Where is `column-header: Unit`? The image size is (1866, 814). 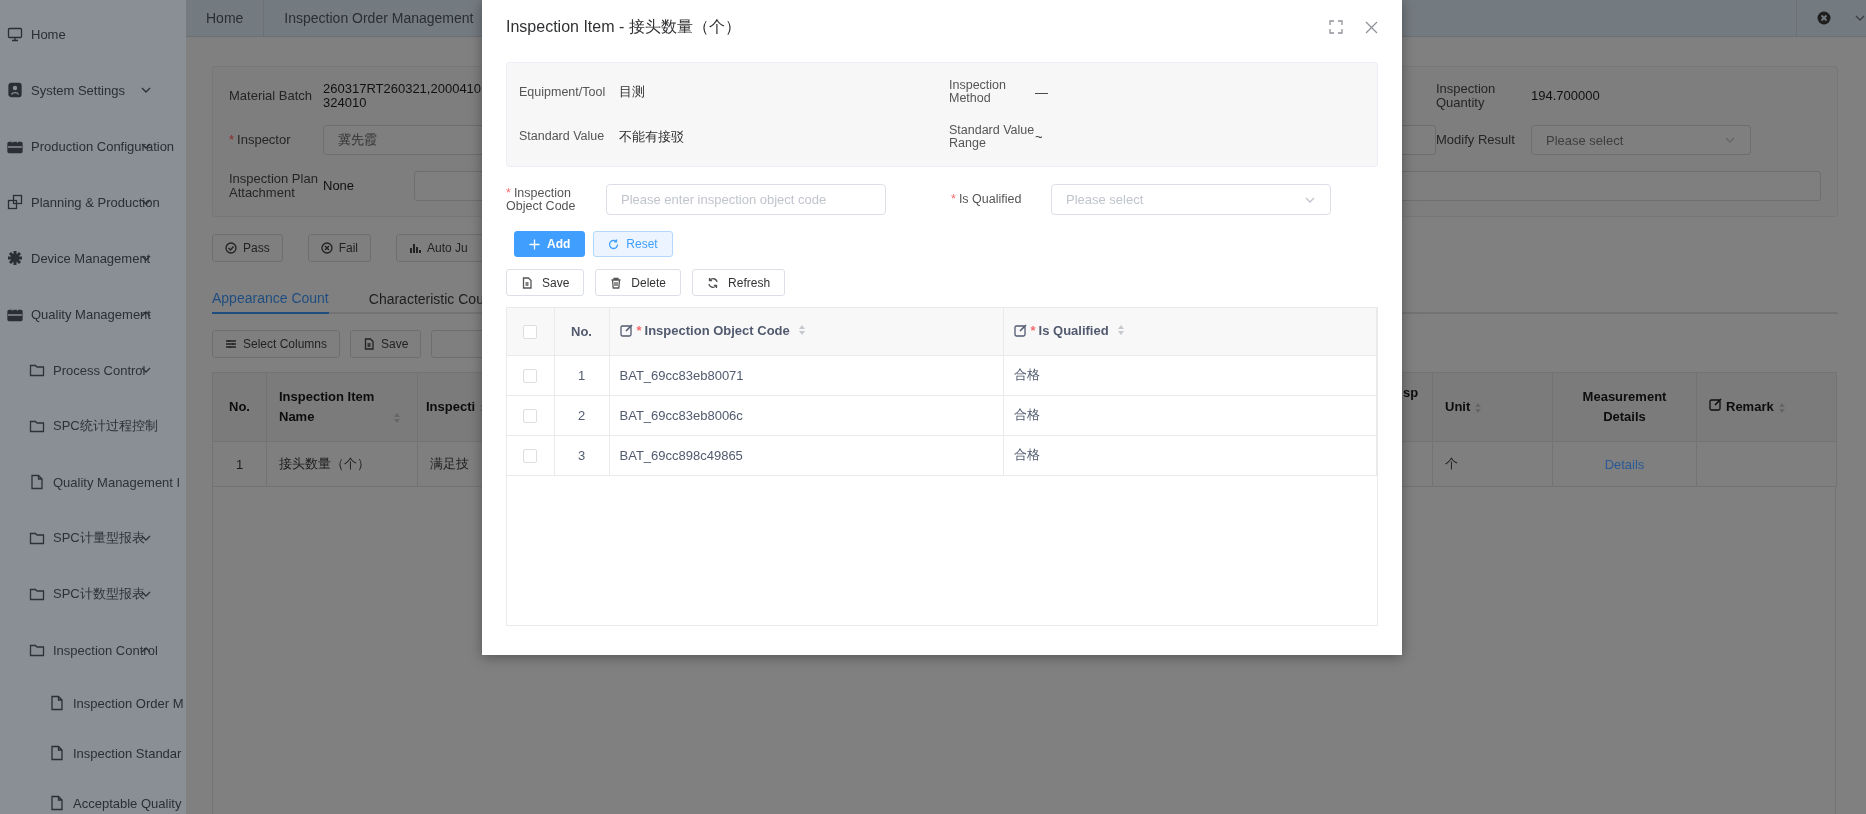 column-header: Unit is located at coordinates (1458, 406).